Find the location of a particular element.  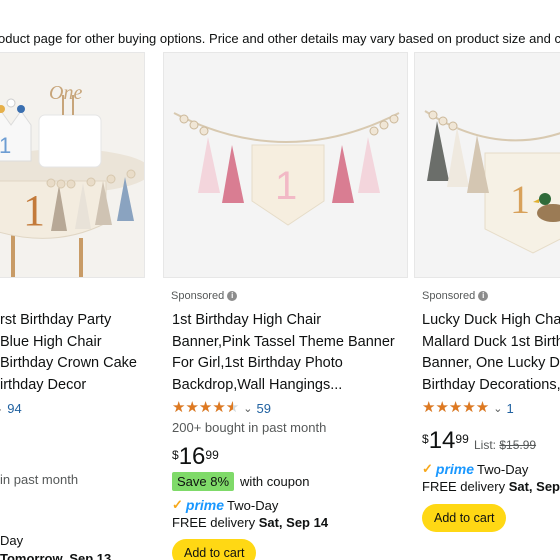

sponsored-label-3: Sponsored i is located at coordinates (455, 296).